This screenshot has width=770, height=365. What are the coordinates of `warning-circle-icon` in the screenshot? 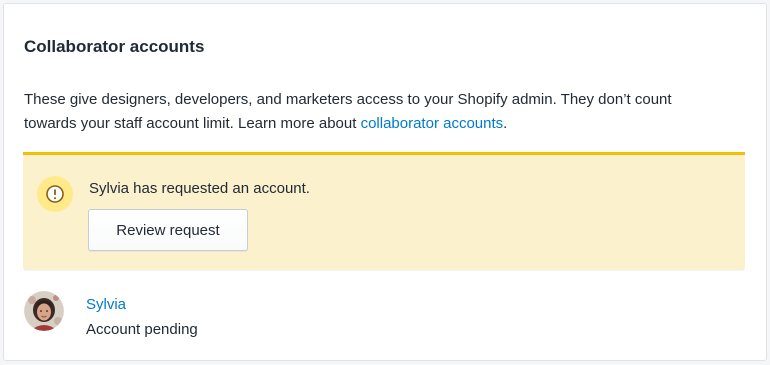 It's located at (55, 194).